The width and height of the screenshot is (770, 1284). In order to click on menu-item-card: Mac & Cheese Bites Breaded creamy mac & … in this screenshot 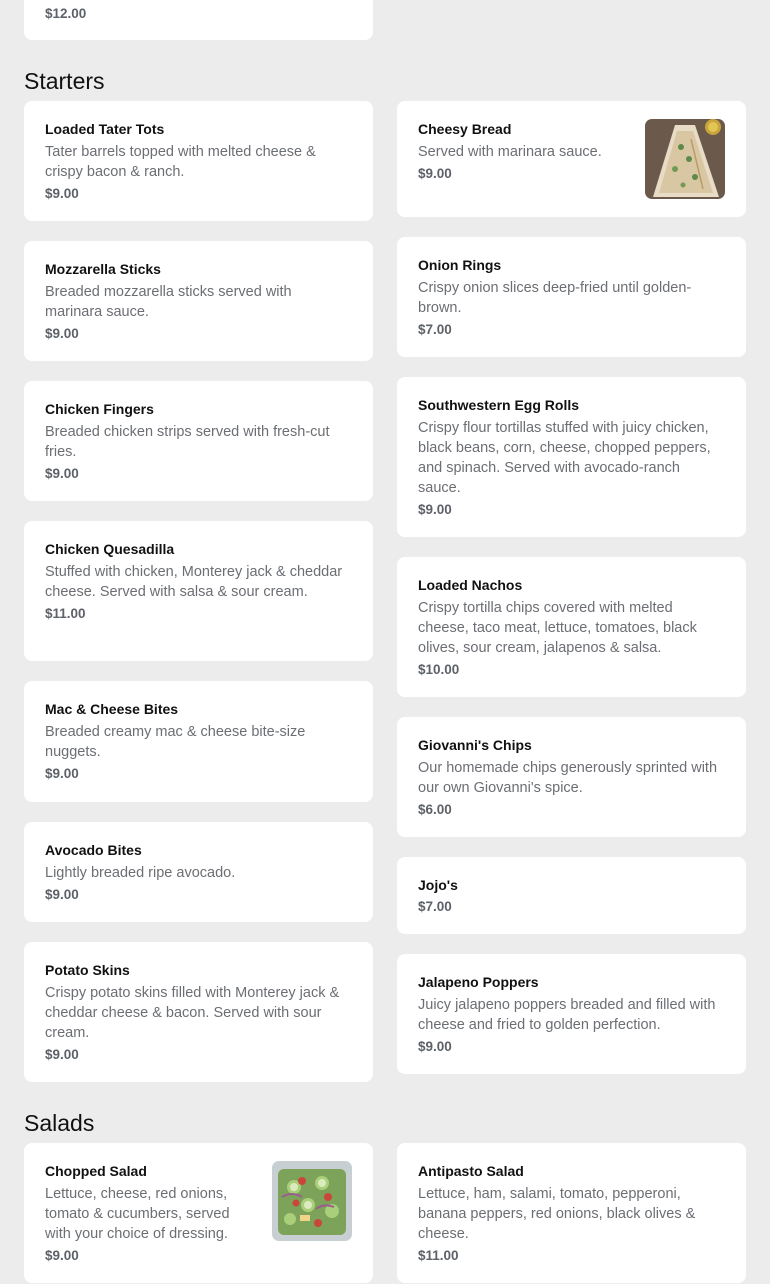, I will do `click(198, 741)`.